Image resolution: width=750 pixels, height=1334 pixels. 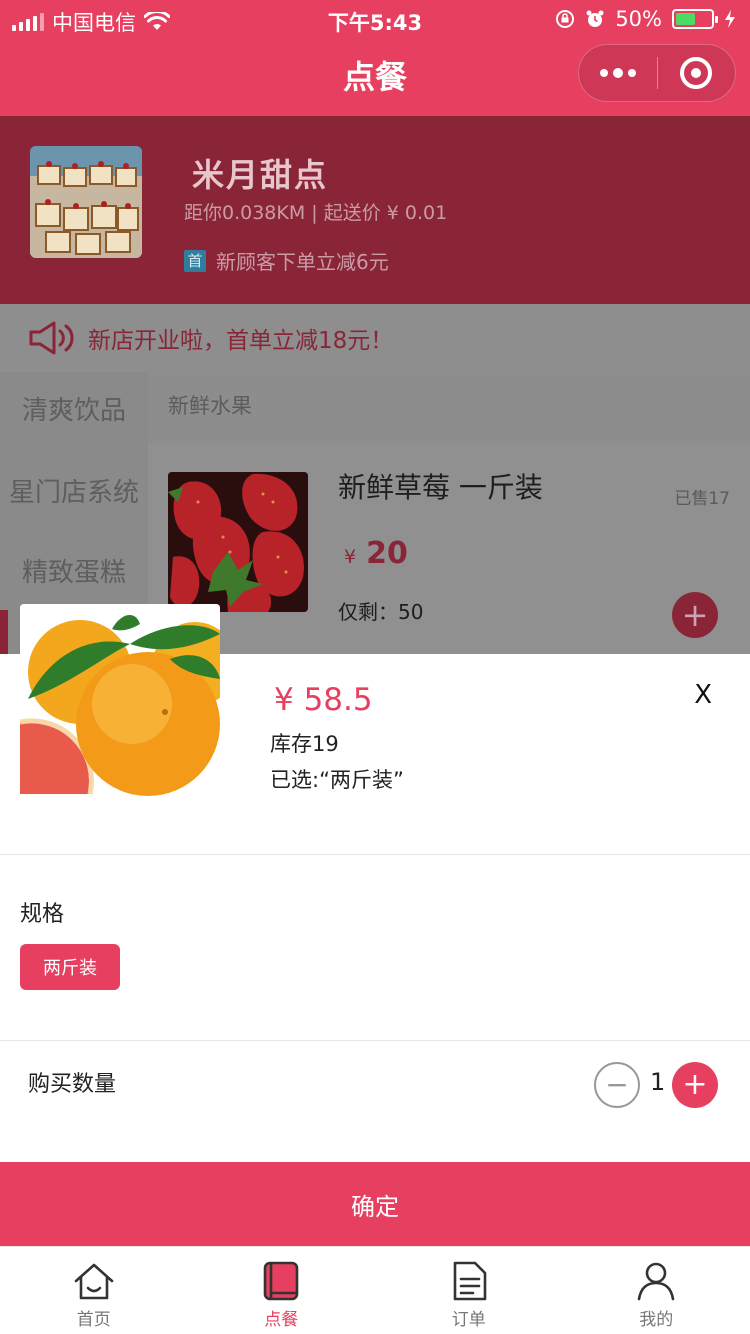 I want to click on product-stock: 仅剩：50, so click(x=381, y=612).